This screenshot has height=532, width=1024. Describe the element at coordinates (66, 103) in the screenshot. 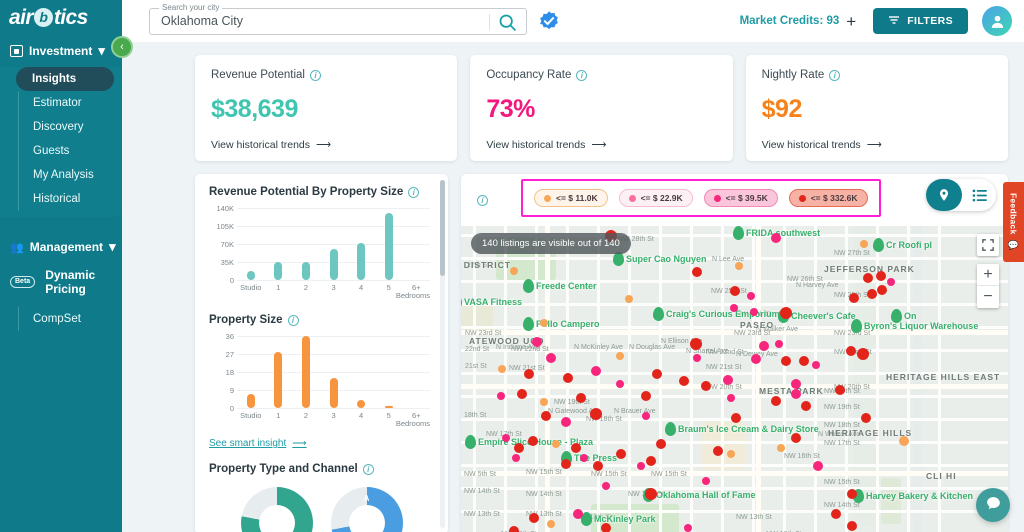

I see `sidebar-item-estimator: Estimator` at that location.